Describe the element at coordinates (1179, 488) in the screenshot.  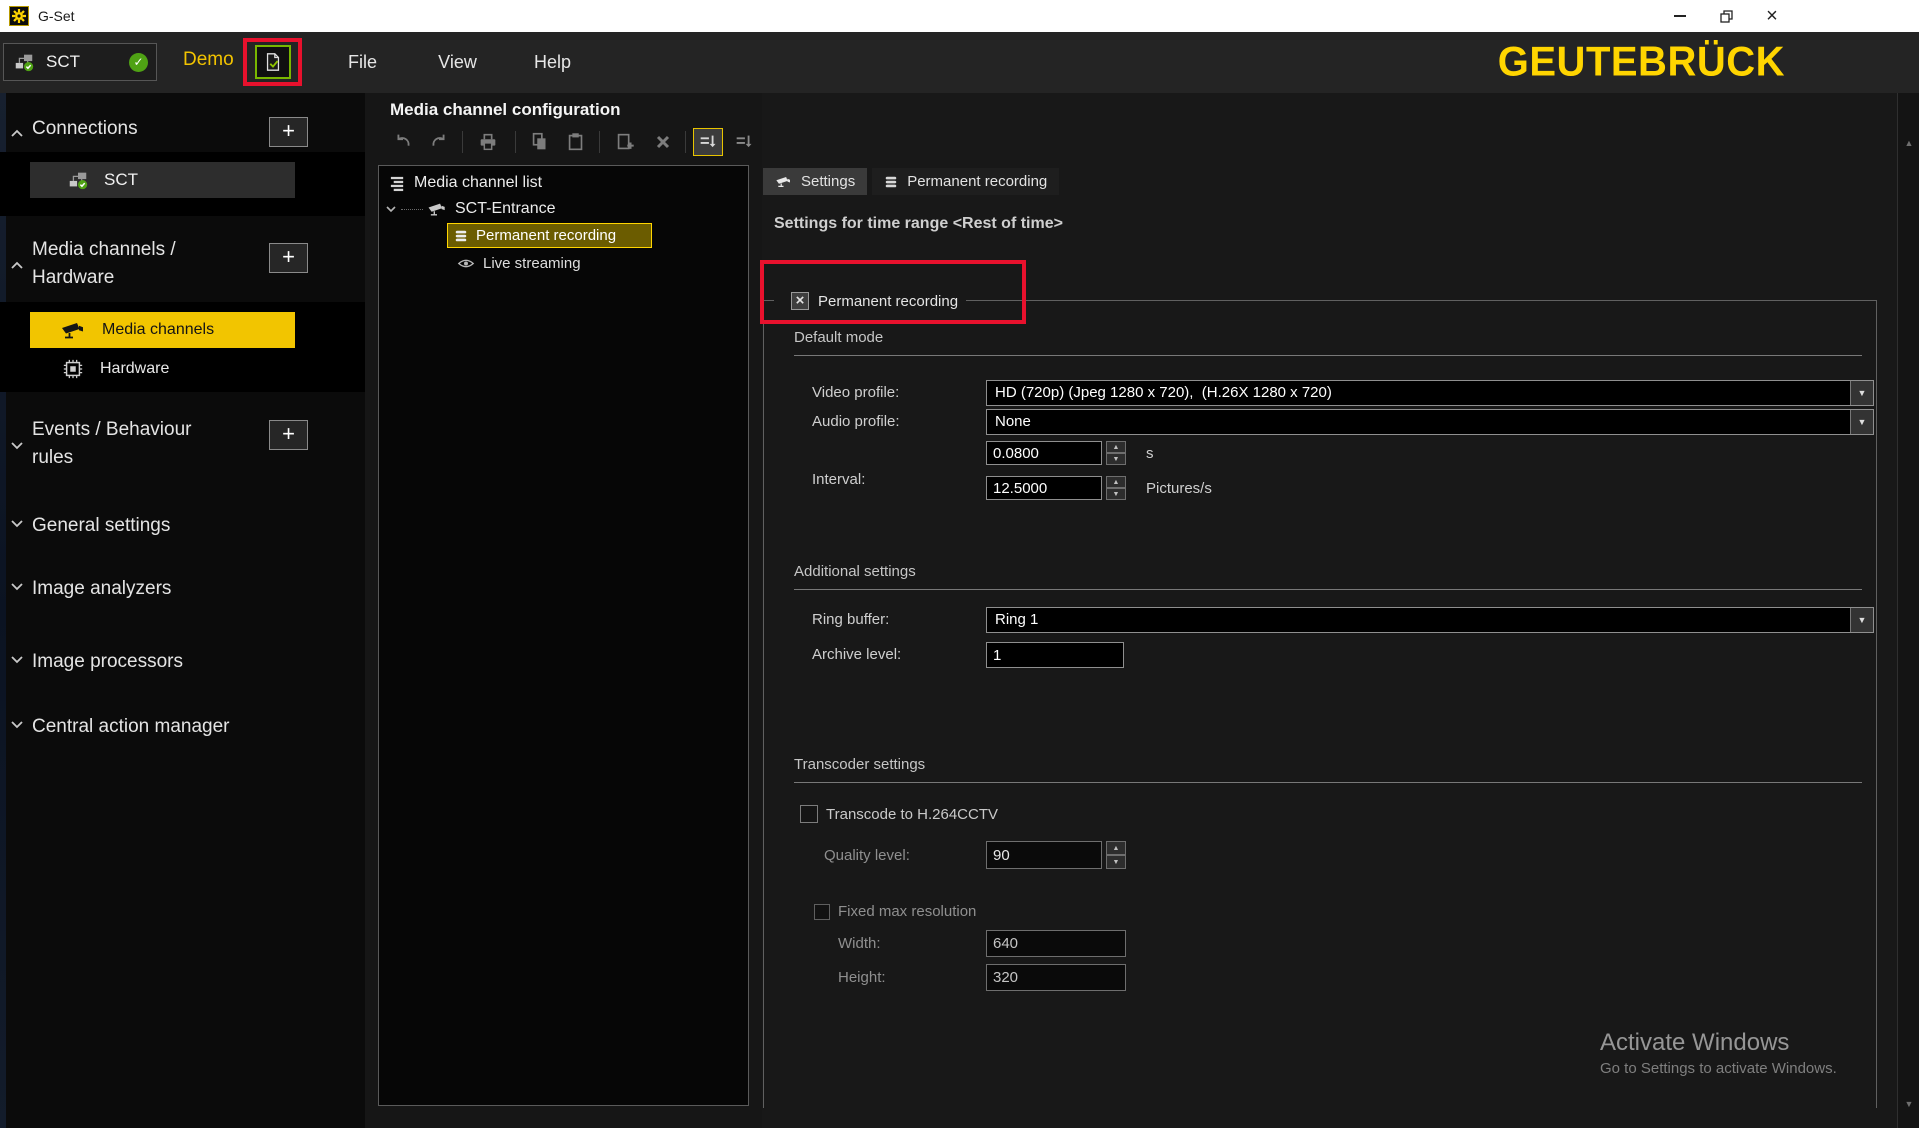
I see `interval-rate-unit: Pictures/s` at that location.